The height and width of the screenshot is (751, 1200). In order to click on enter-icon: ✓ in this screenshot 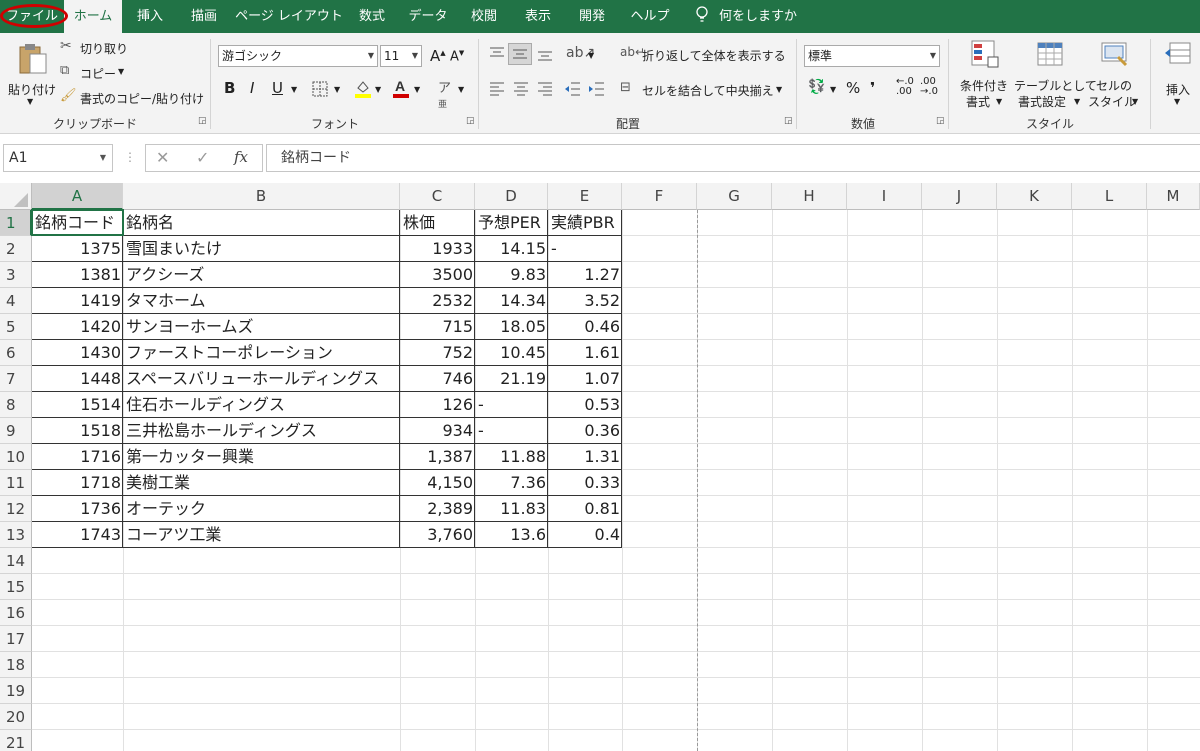, I will do `click(202, 157)`.